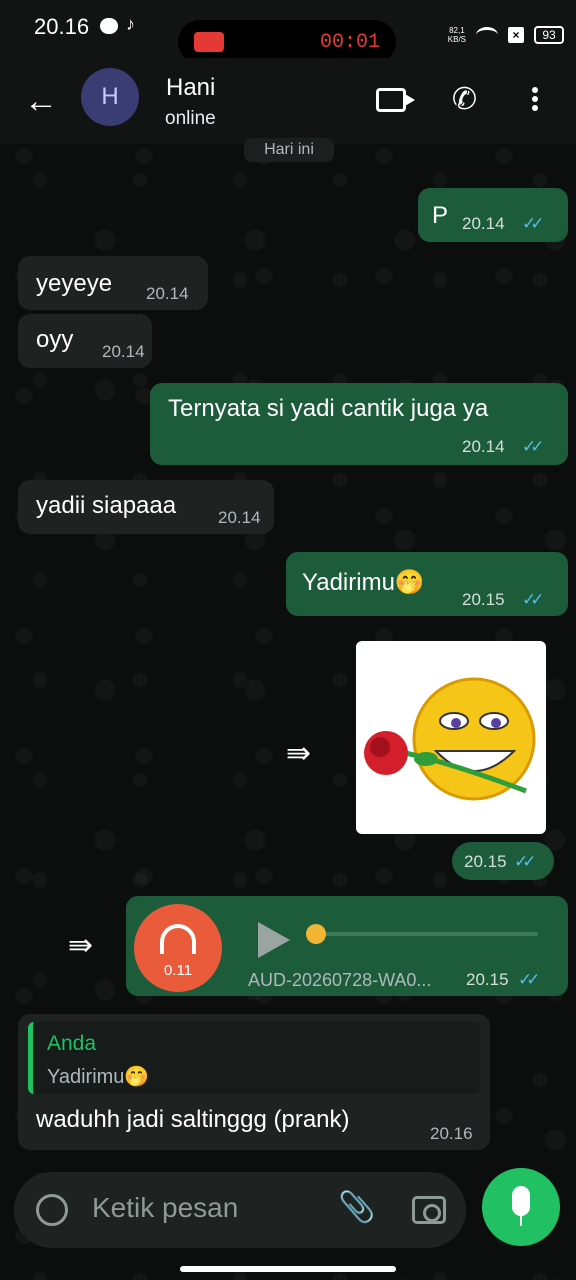 The height and width of the screenshot is (1280, 576). Describe the element at coordinates (516, 35) in the screenshot. I see `no-sim-icon: ×` at that location.